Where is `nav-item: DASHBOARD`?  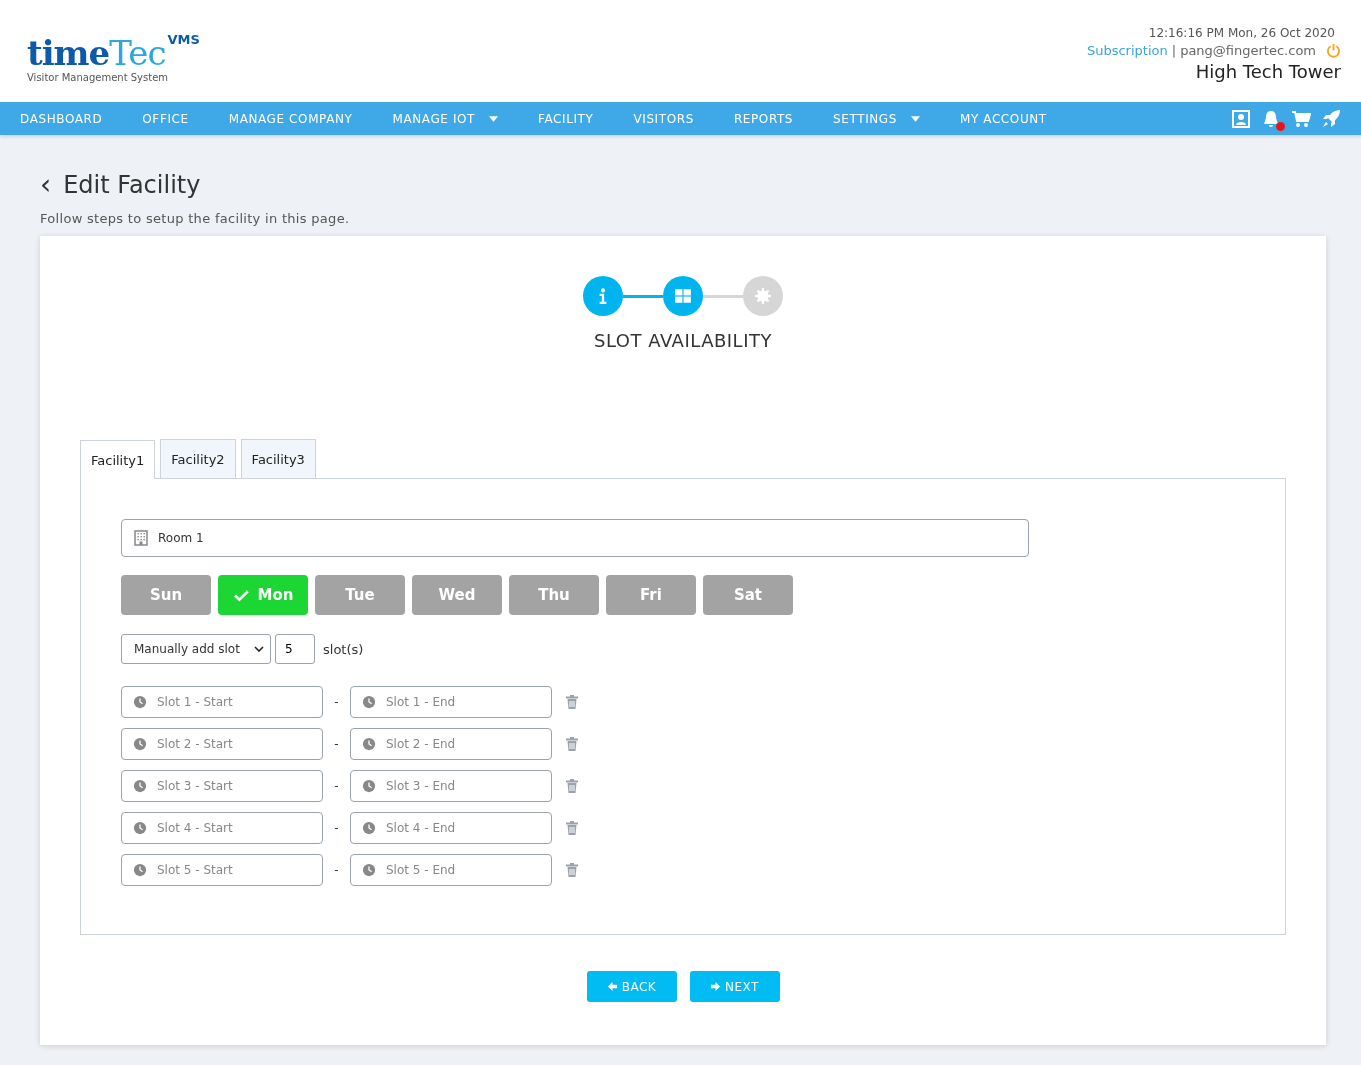
nav-item: DASHBOARD is located at coordinates (61, 118).